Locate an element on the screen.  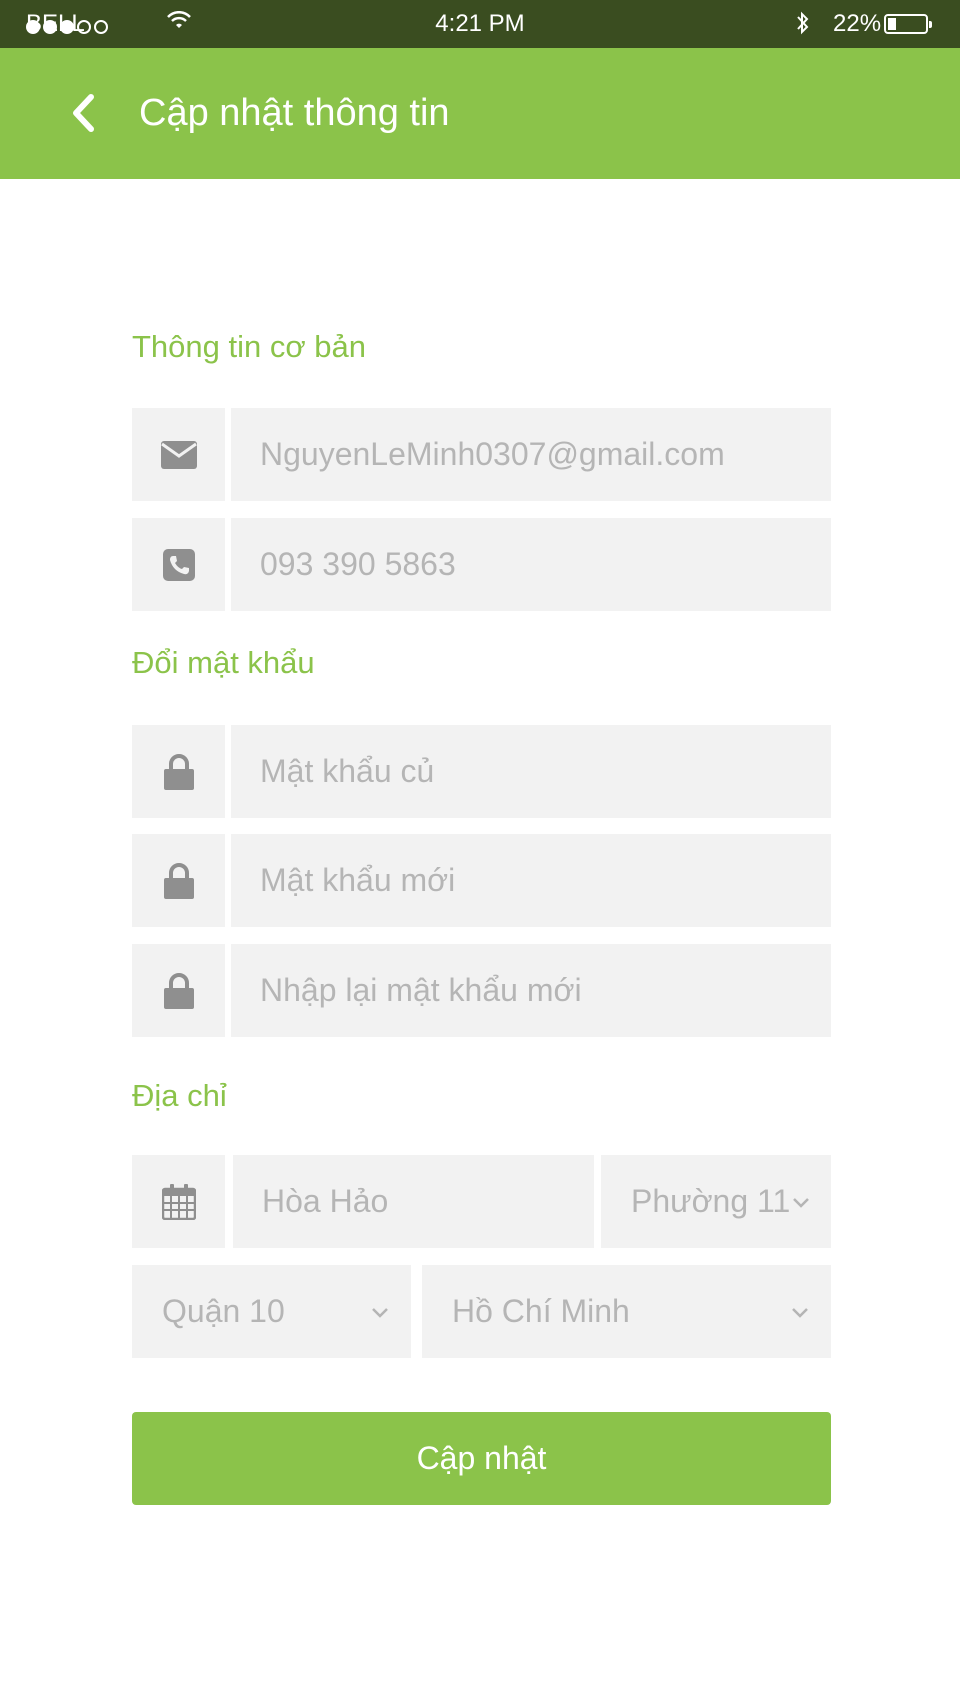
section-title-basic-info: Thông tin cơ bản is located at coordinates (249, 346).